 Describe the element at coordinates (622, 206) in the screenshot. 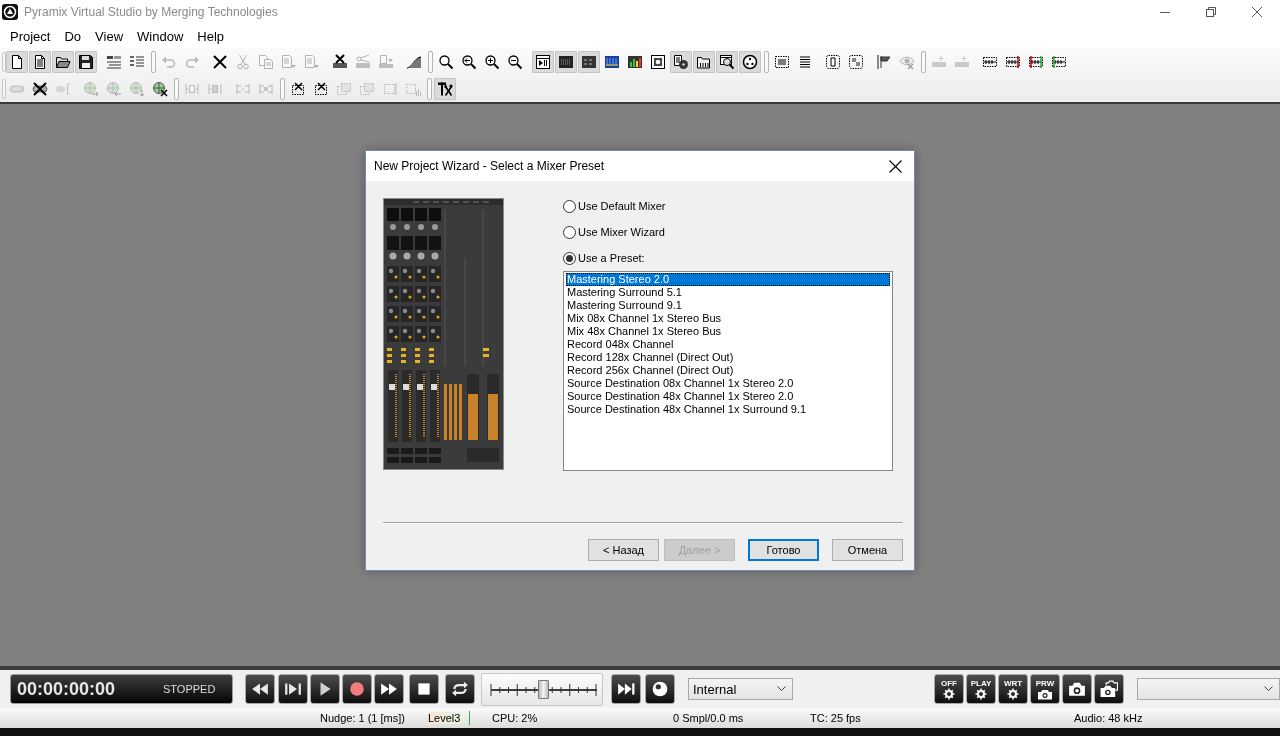

I see `radio-label: Use Default Mixer` at that location.